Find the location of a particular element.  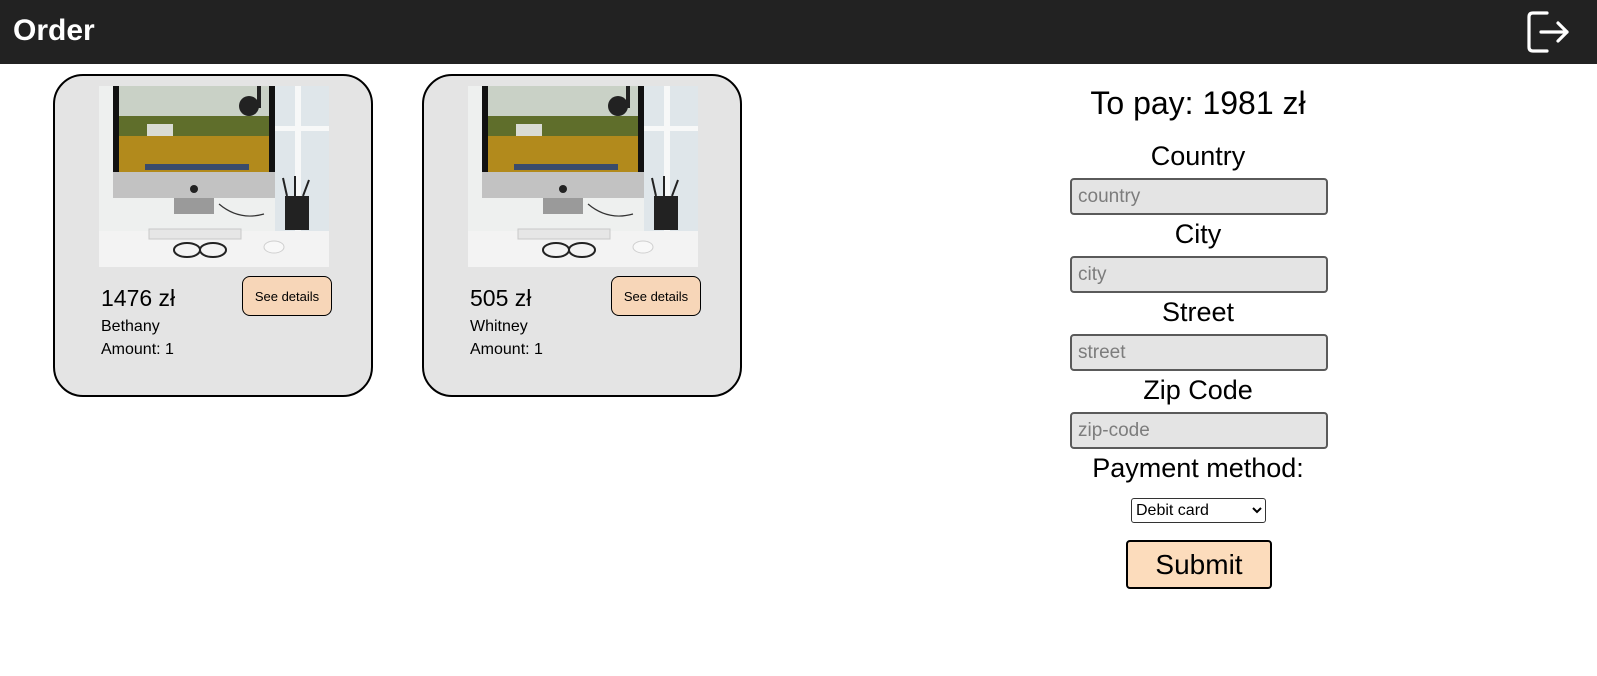

payment-method-select: Debit card is located at coordinates (1198, 510).